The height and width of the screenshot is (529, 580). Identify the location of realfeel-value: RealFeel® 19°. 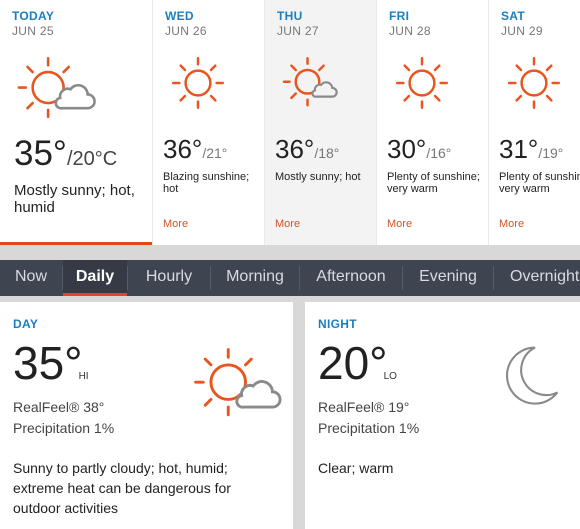
(364, 407).